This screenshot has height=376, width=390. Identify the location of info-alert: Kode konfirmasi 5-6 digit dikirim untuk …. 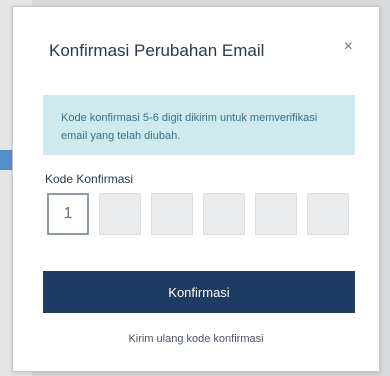
(199, 125).